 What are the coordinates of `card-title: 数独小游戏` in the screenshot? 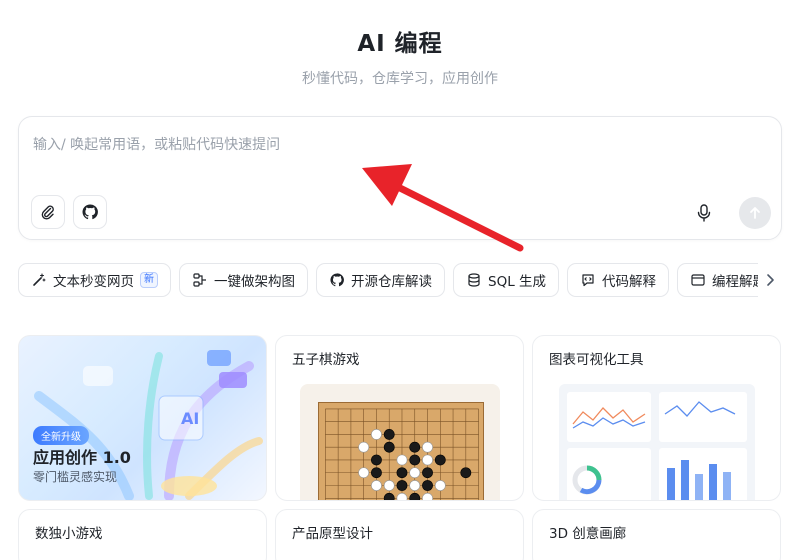 It's located at (69, 534).